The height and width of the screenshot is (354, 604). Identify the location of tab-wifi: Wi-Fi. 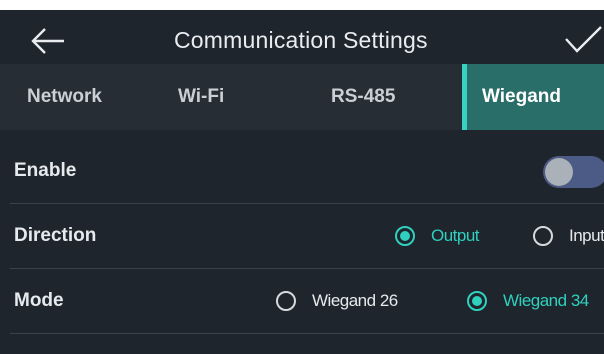
(201, 97).